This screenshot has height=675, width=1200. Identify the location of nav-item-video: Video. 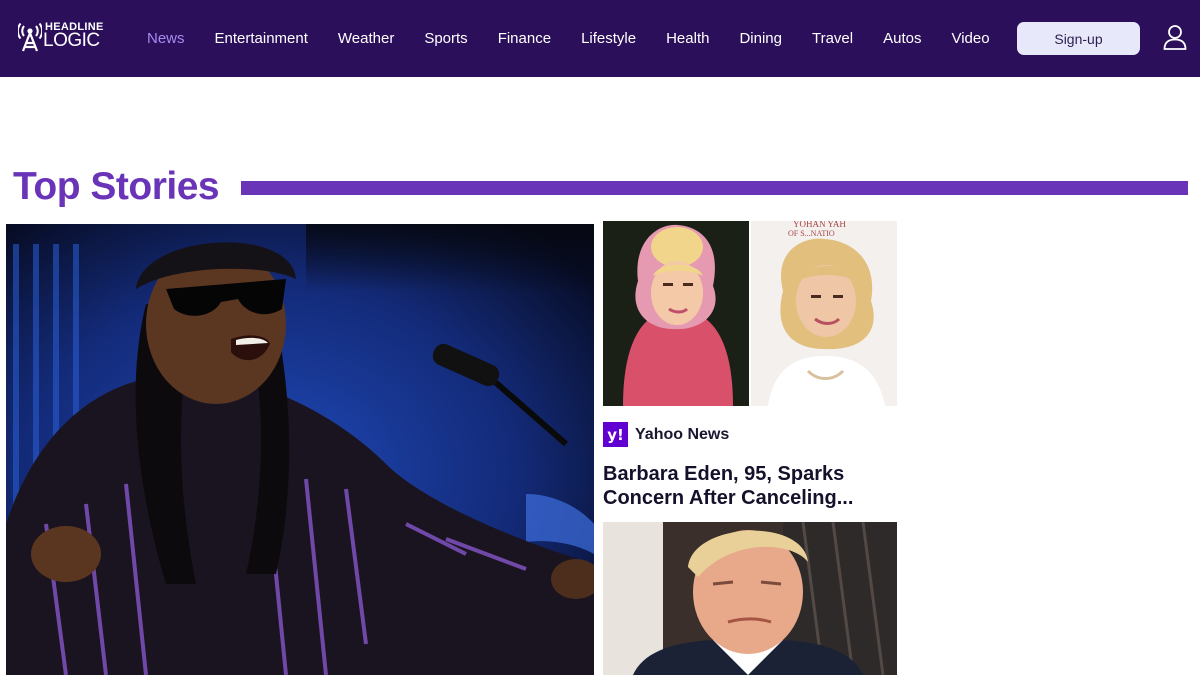
(970, 38).